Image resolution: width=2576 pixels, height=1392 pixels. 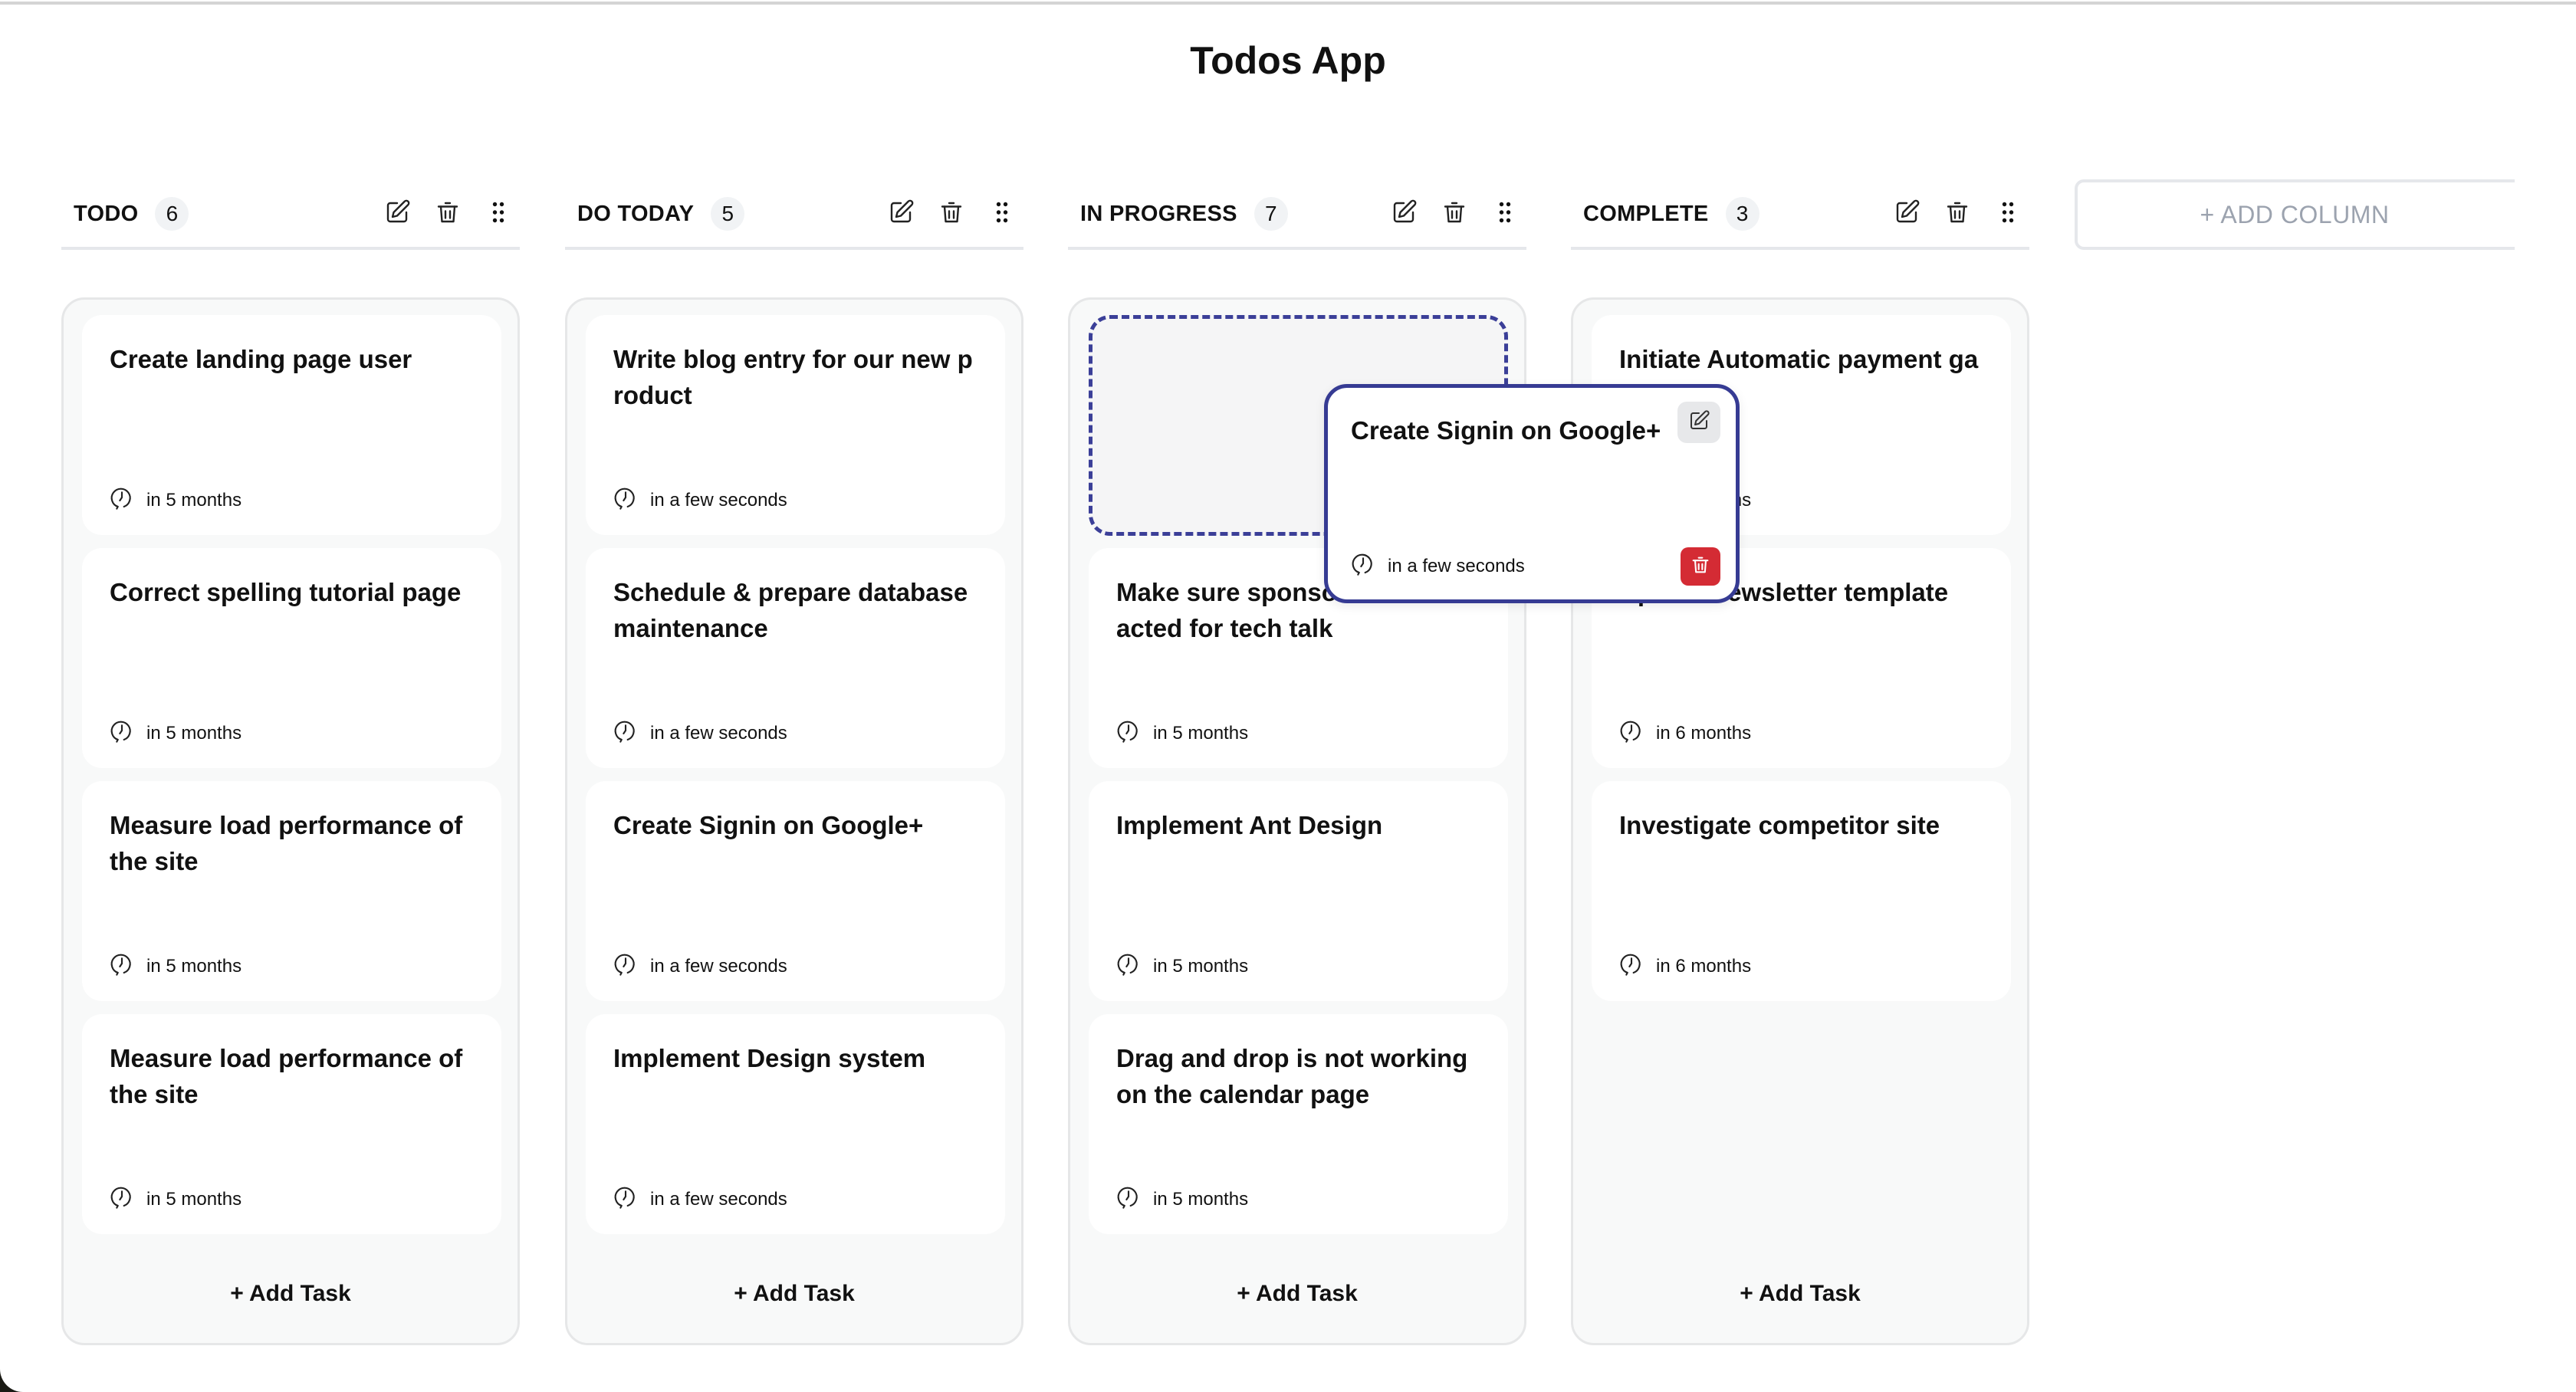 I want to click on viewport-edge, so click(x=2546, y=215).